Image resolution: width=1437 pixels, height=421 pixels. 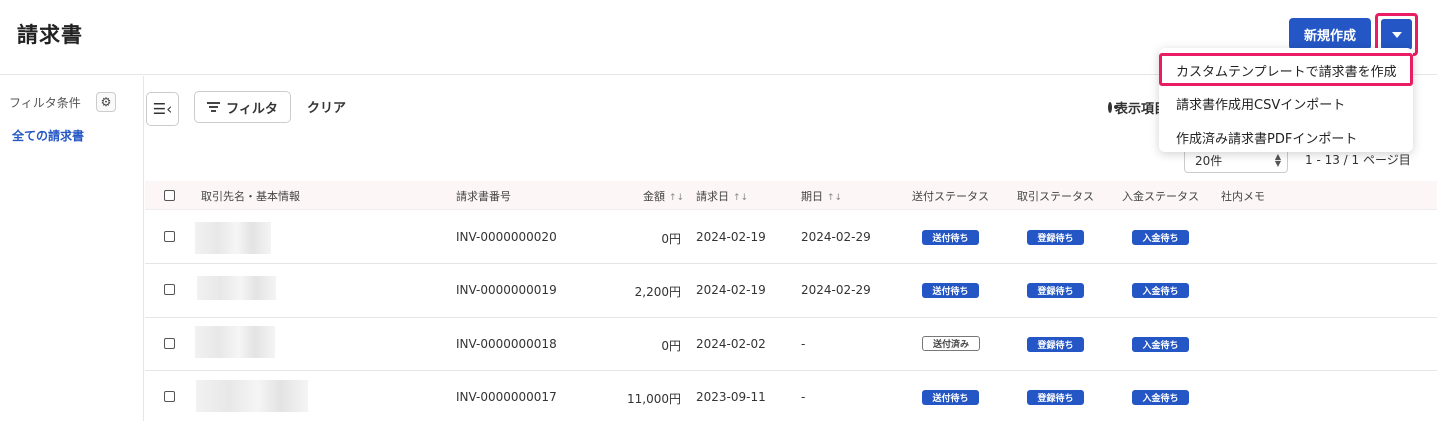 I want to click on col-due: 期日 ↑↓, so click(x=821, y=196).